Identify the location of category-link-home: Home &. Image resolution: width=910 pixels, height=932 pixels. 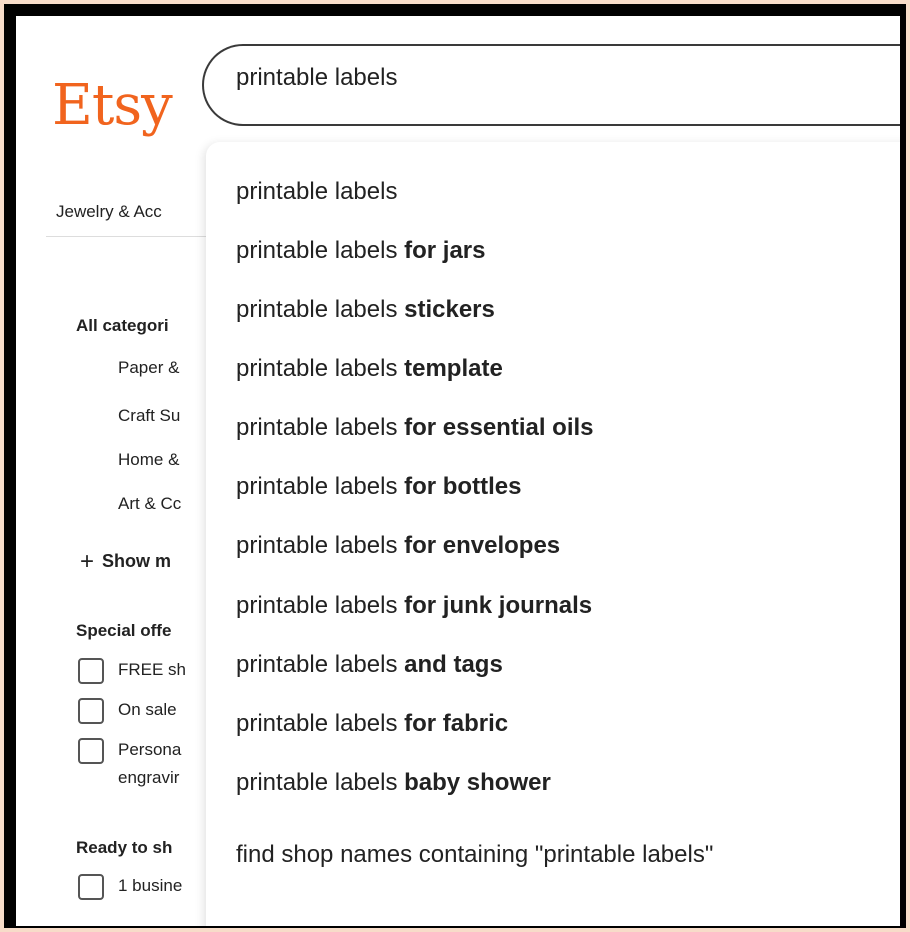
(148, 460).